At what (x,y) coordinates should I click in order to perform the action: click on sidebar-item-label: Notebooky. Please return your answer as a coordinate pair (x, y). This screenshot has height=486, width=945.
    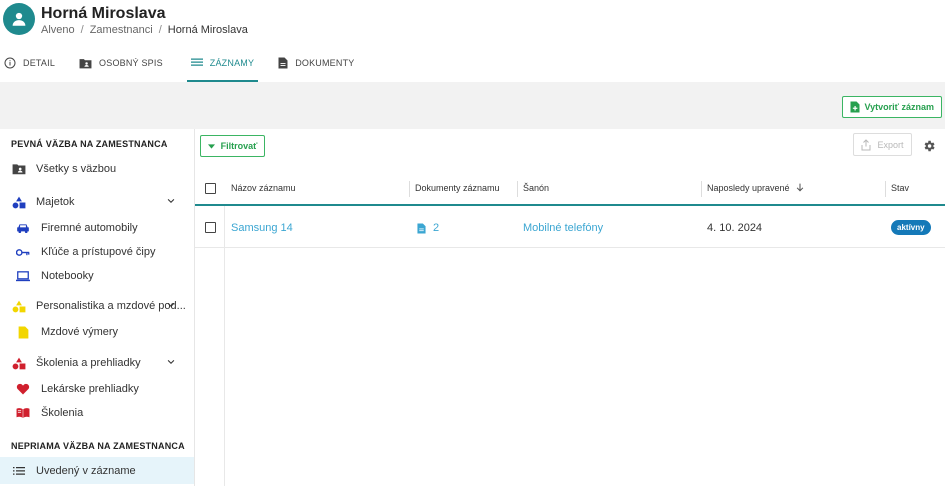
    Looking at the image, I should click on (67, 276).